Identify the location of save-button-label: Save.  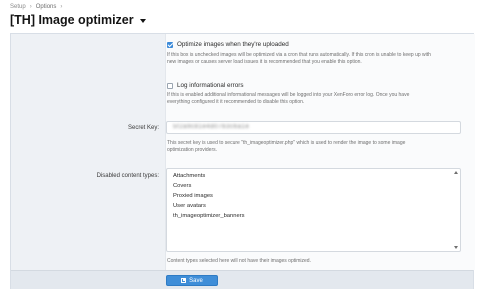
(196, 280).